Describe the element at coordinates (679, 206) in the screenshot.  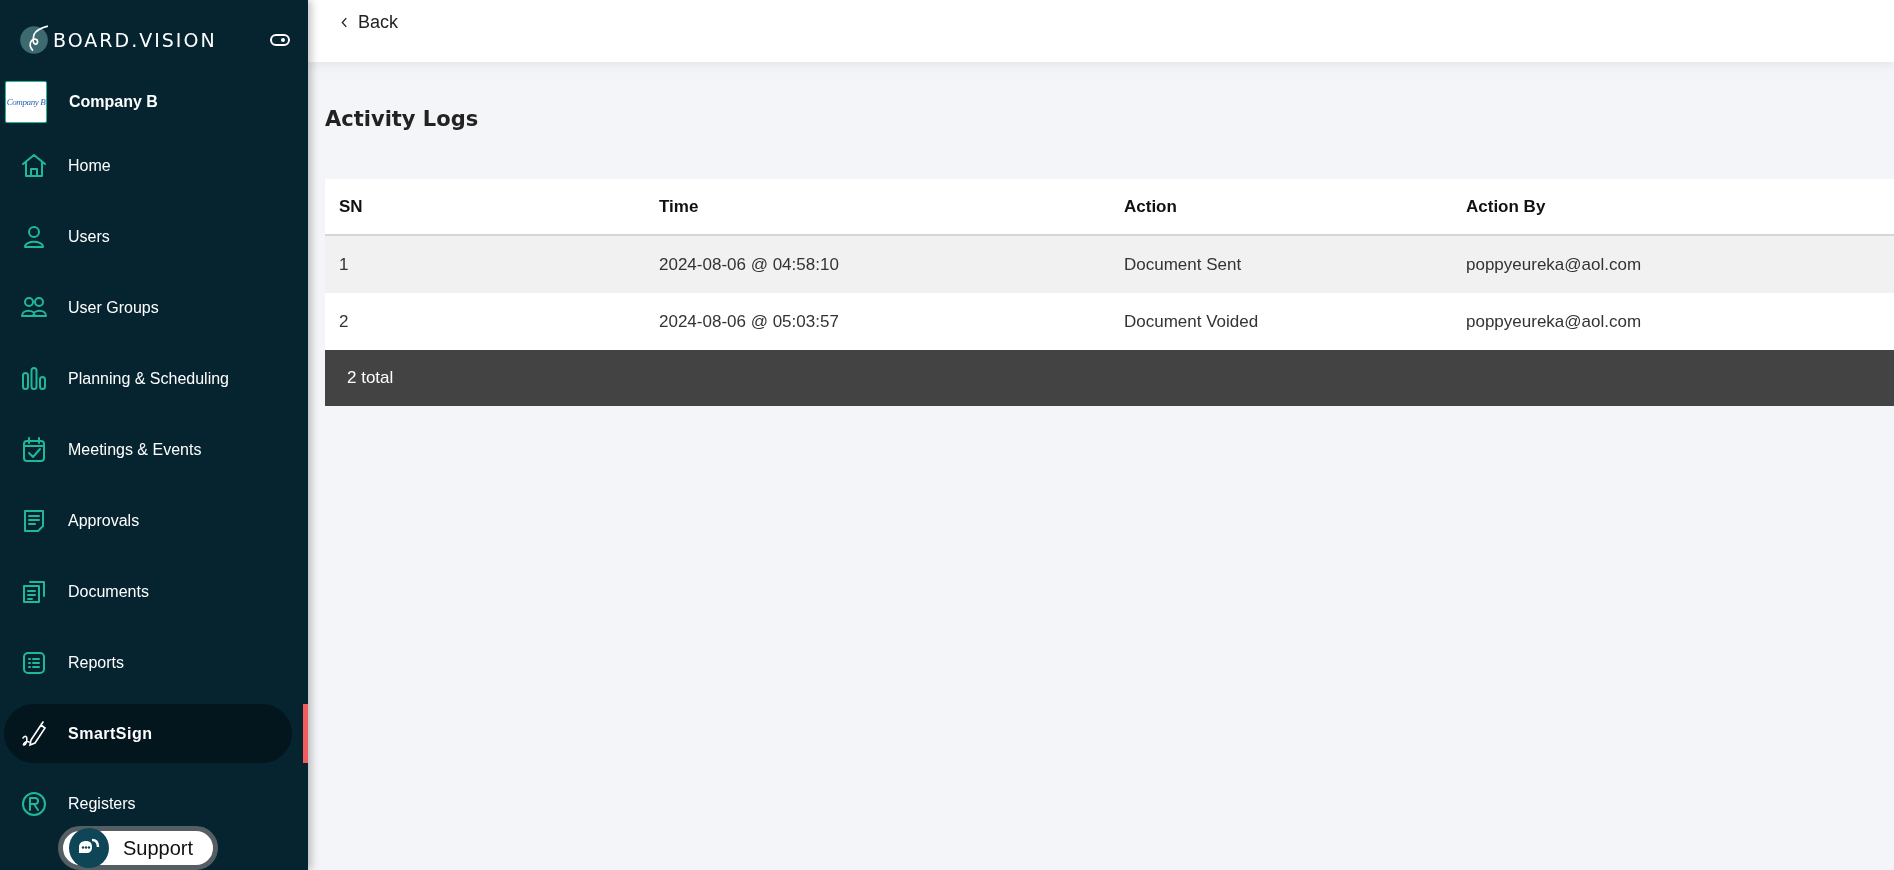
I see `column-header: Time` at that location.